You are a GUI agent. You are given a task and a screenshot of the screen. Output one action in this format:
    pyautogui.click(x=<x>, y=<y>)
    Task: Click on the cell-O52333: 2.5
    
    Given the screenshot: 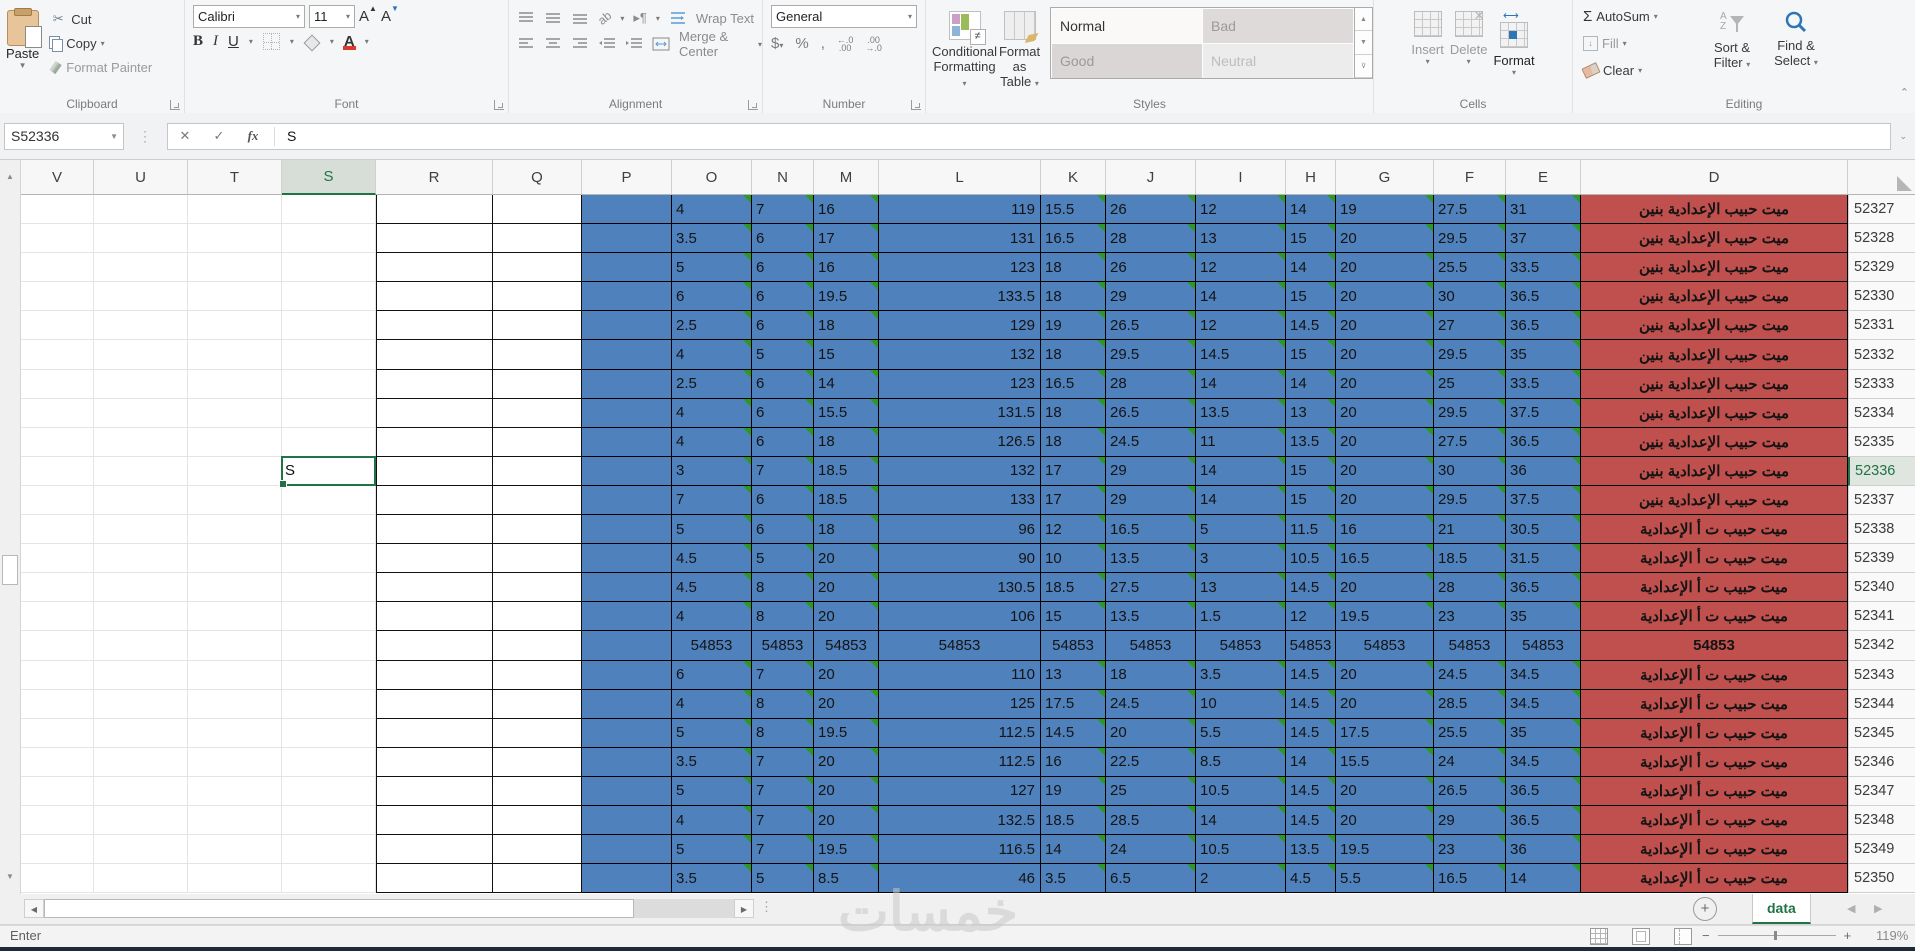 What is the action you would take?
    pyautogui.click(x=712, y=384)
    